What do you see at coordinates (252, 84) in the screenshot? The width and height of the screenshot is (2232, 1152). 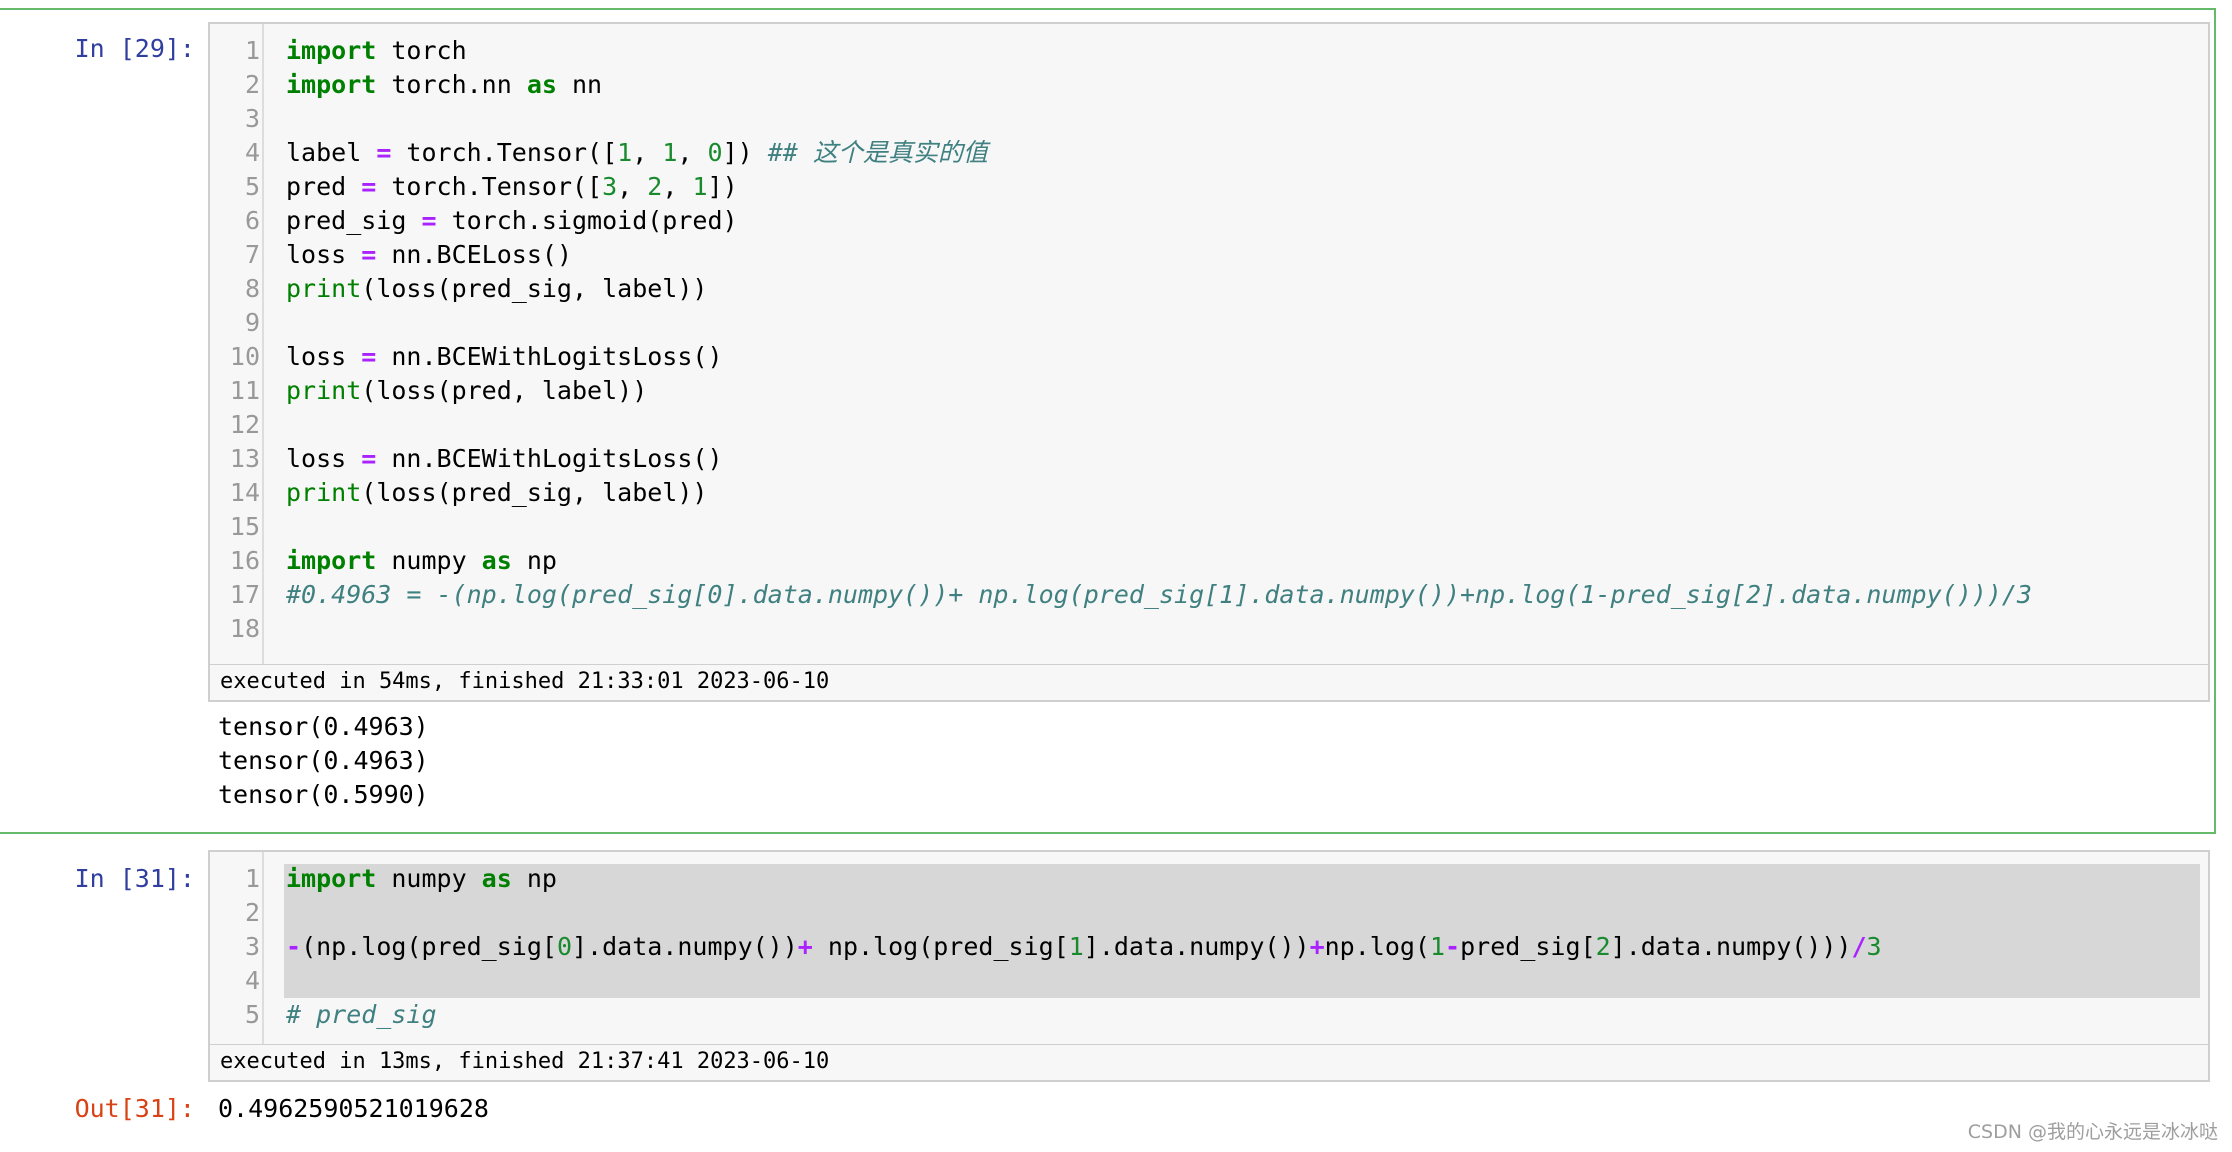 I see `line-number: 2` at bounding box center [252, 84].